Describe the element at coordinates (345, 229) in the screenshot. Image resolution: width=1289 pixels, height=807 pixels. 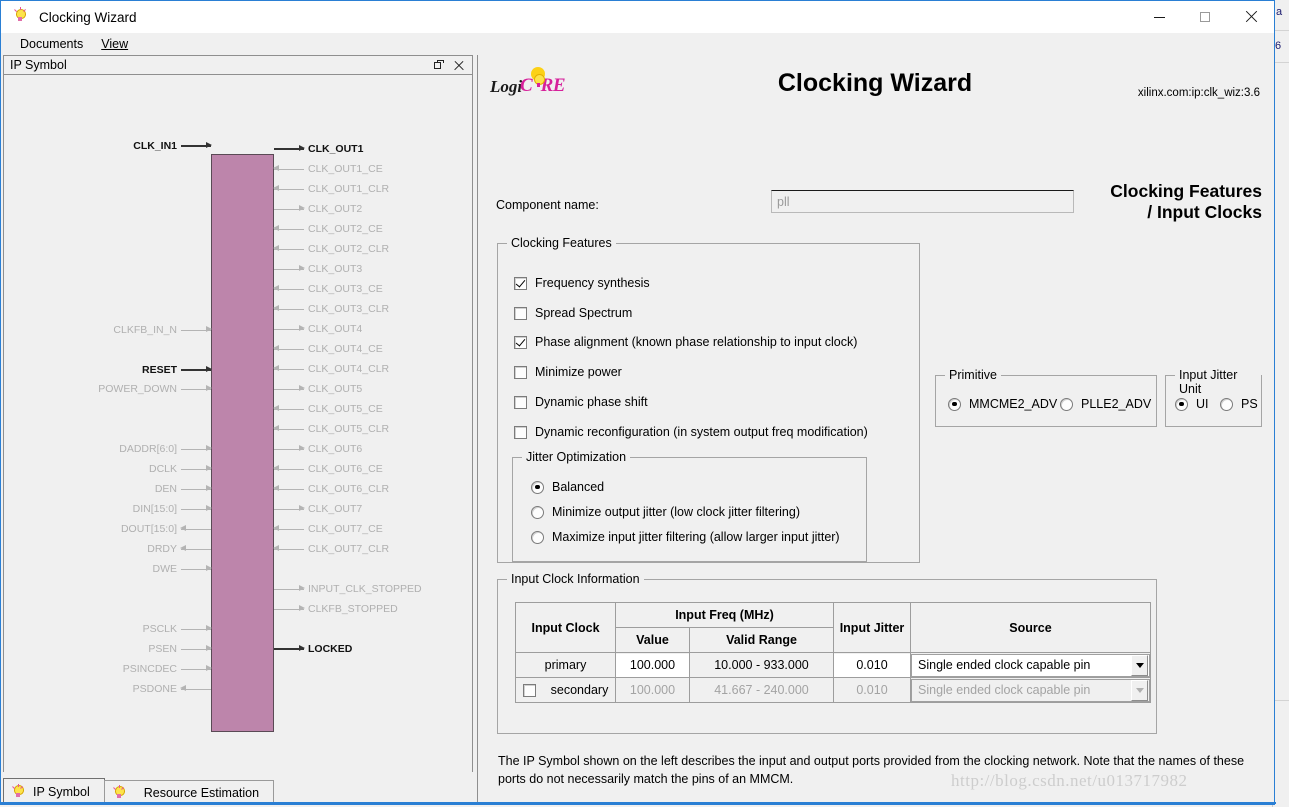
I see `pin-label: CLK_OUT2_CE` at that location.